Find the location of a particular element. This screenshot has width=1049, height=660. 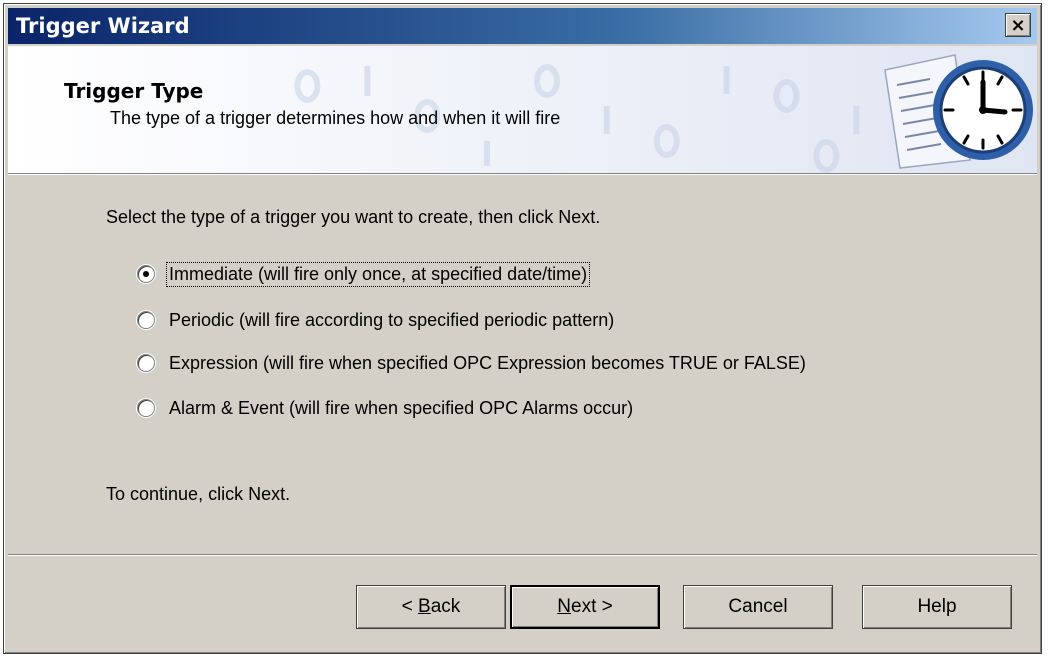

radio-button-expression is located at coordinates (146, 363).